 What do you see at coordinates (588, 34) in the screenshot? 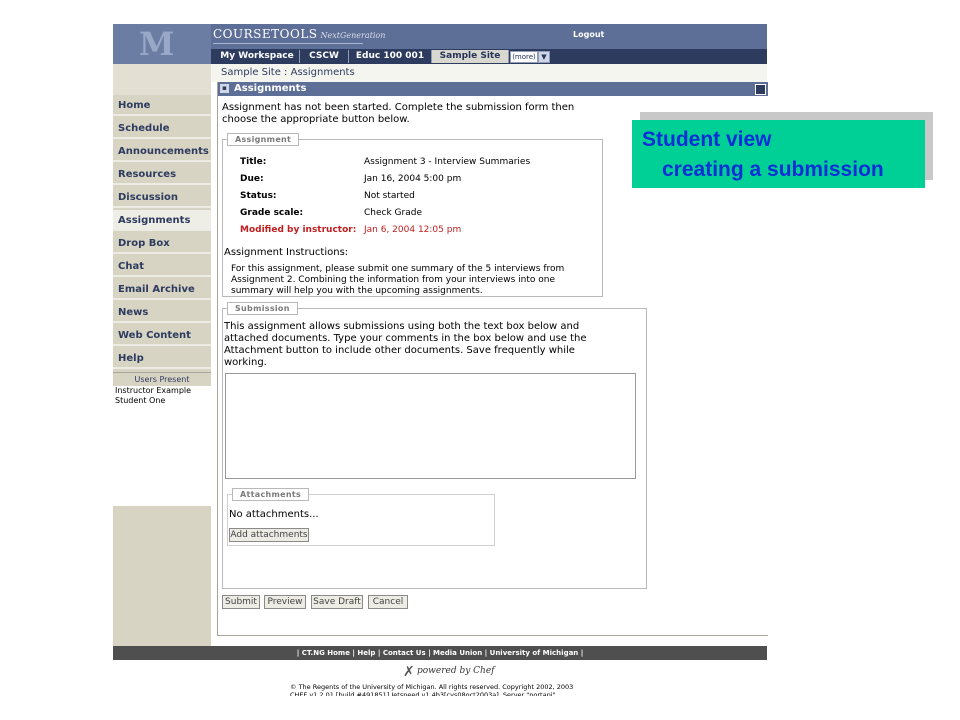
I see `logout-link: Logout` at bounding box center [588, 34].